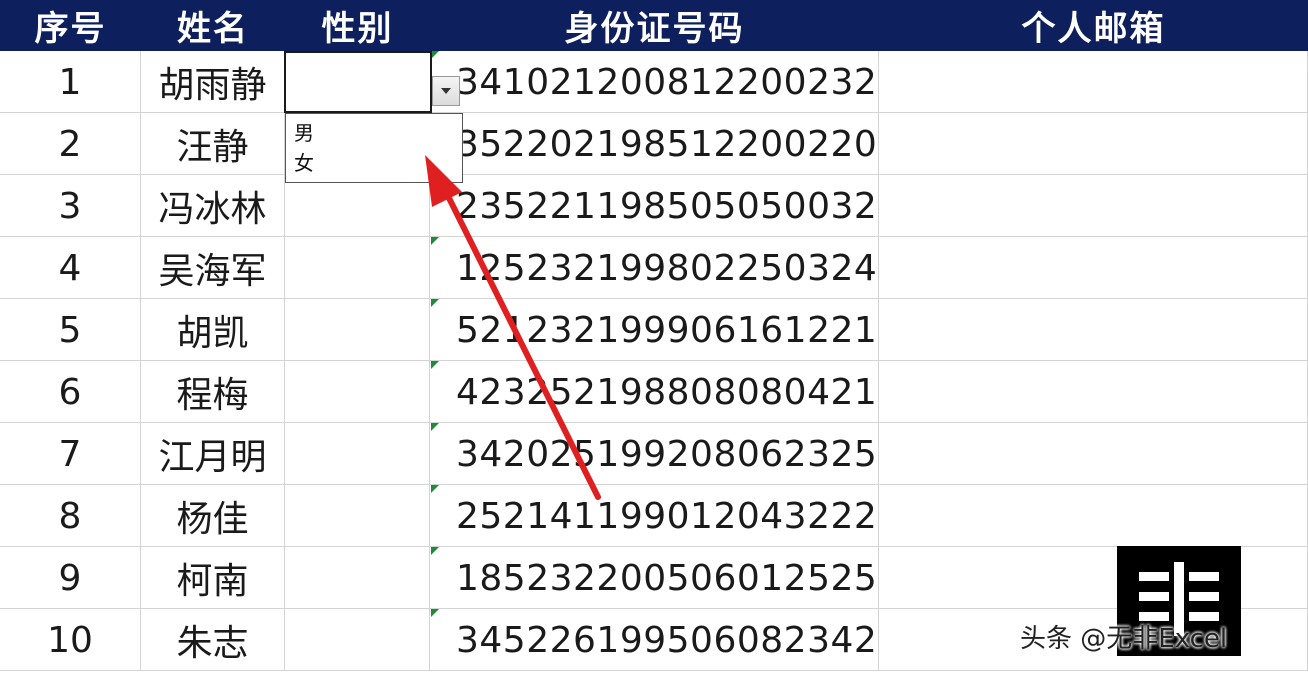 The width and height of the screenshot is (1308, 674). Describe the element at coordinates (70, 268) in the screenshot. I see `cell-seq: 4` at that location.